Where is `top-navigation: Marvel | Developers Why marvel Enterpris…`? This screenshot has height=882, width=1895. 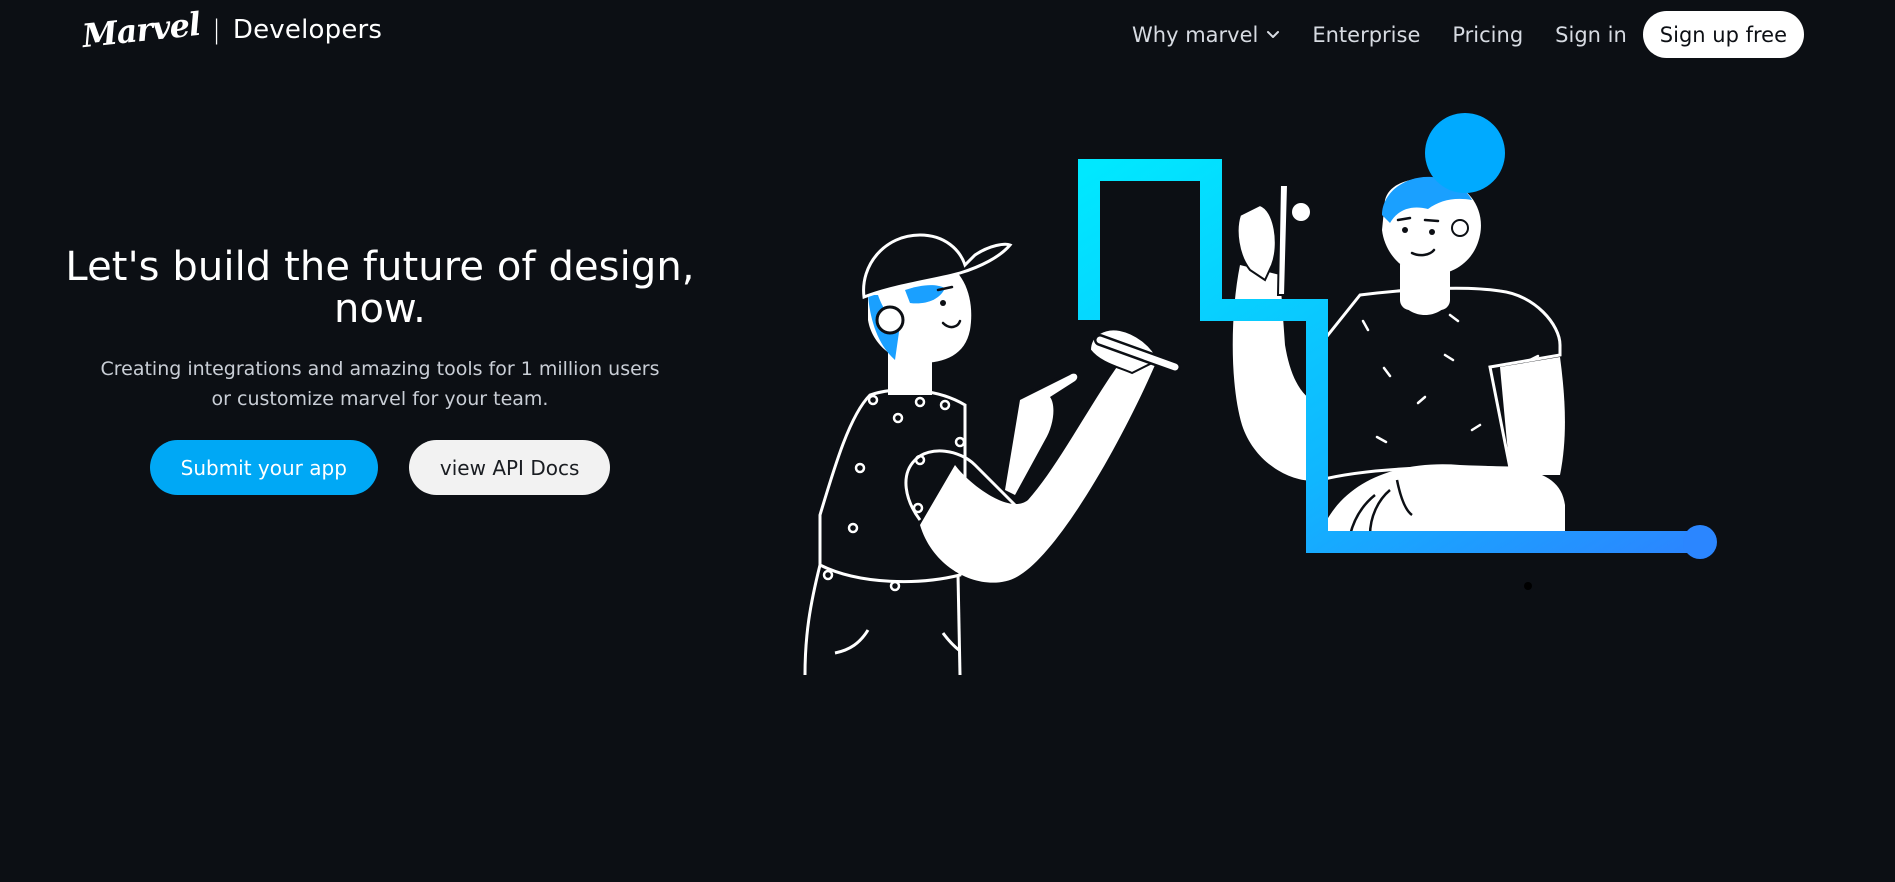 top-navigation: Marvel | Developers Why marvel Enterpris… is located at coordinates (947, 35).